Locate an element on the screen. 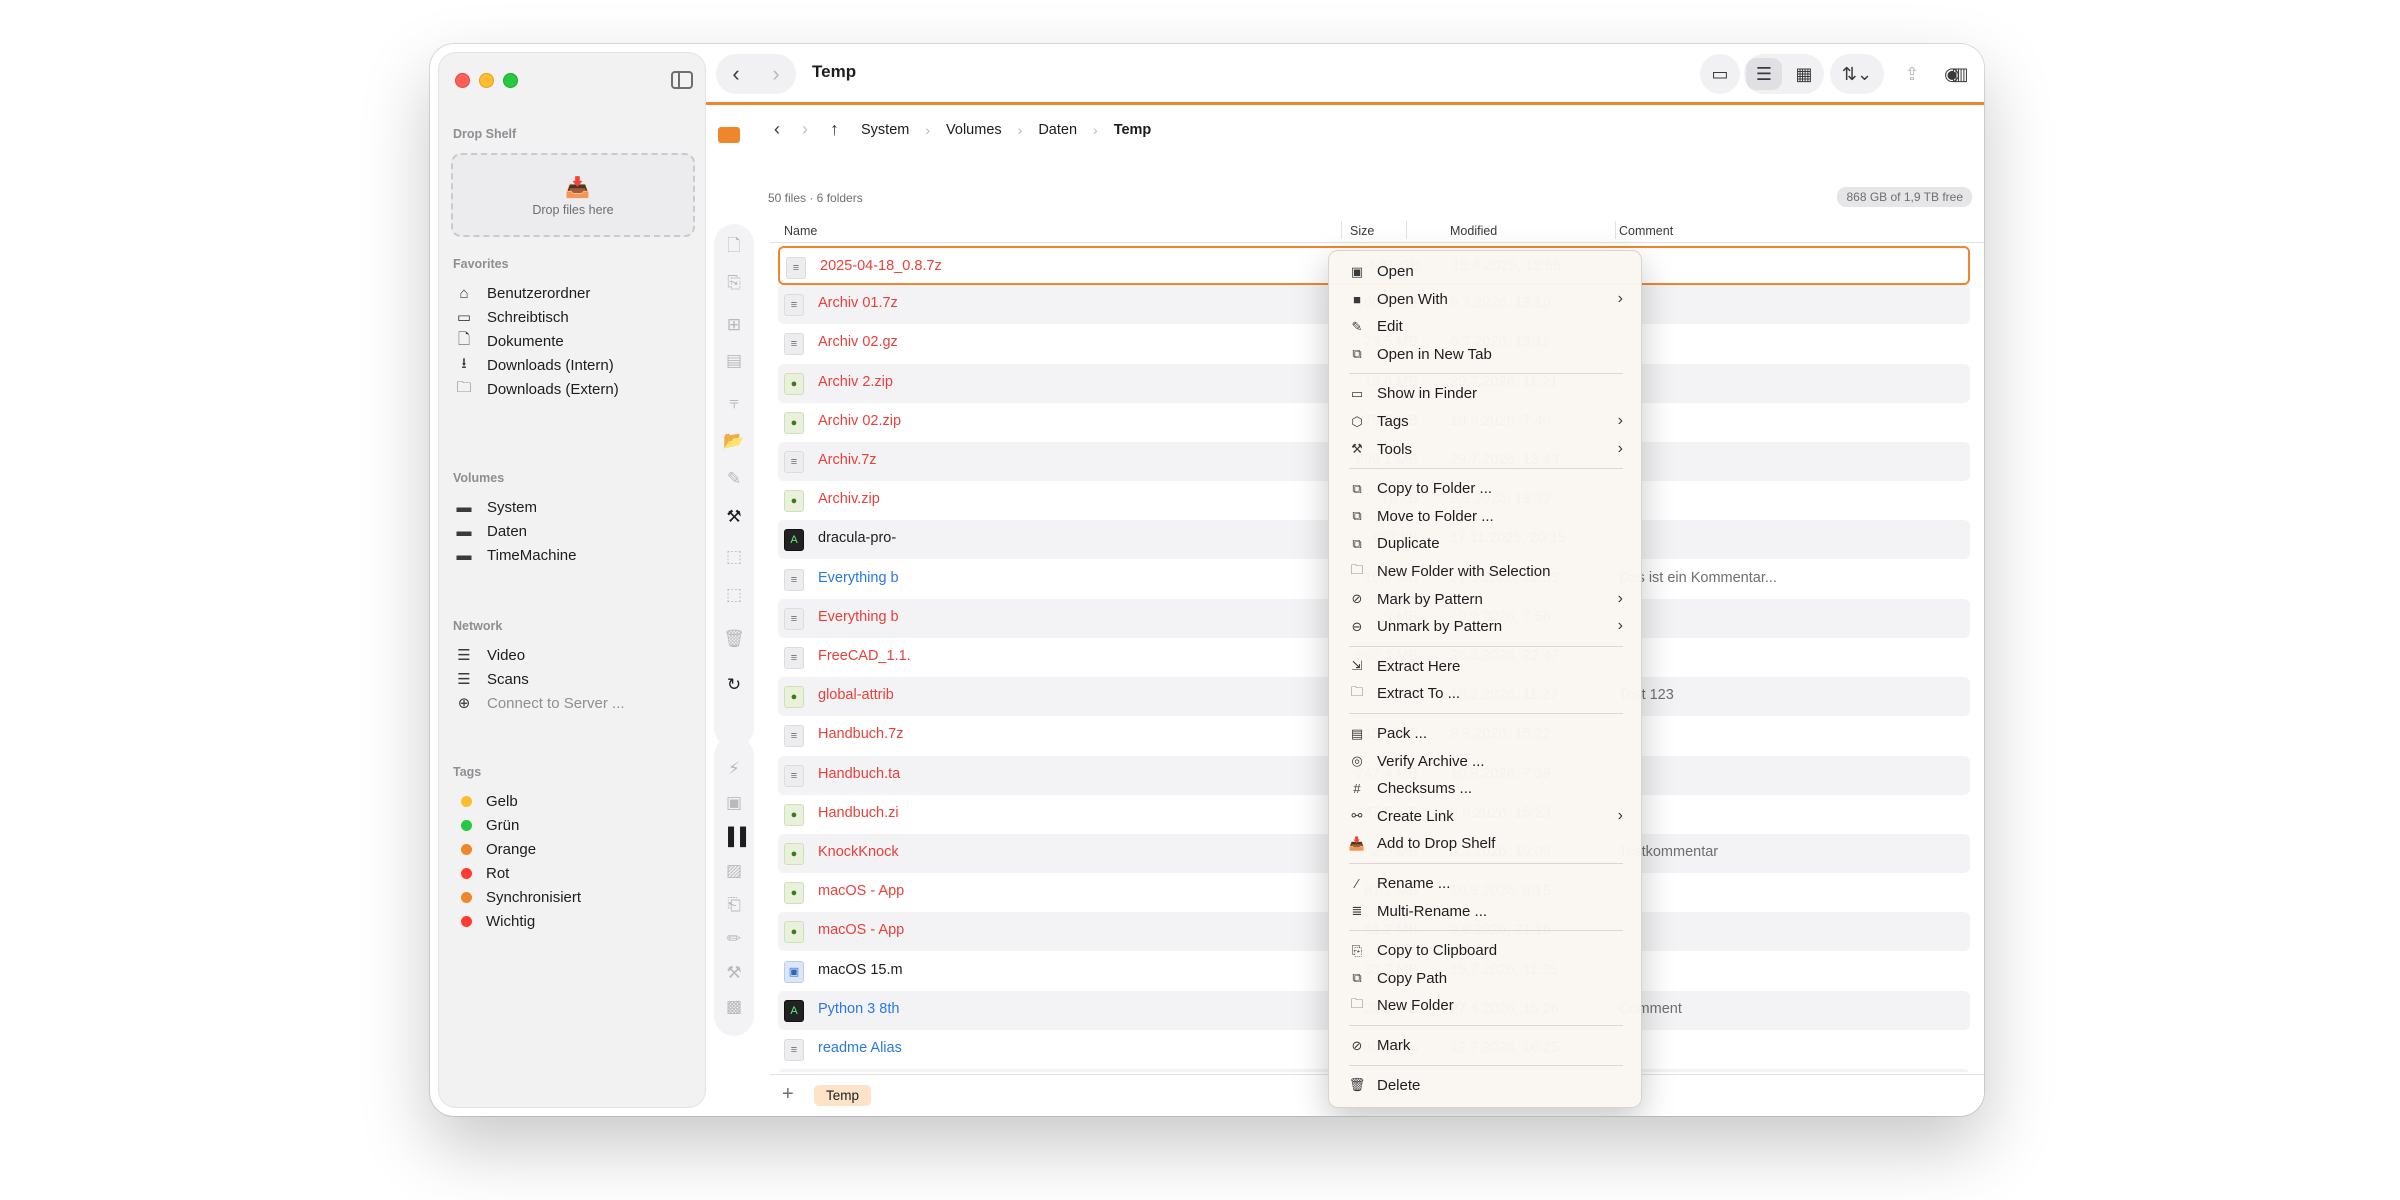 The height and width of the screenshot is (1200, 2400). minimize-window-button is located at coordinates (486, 80).